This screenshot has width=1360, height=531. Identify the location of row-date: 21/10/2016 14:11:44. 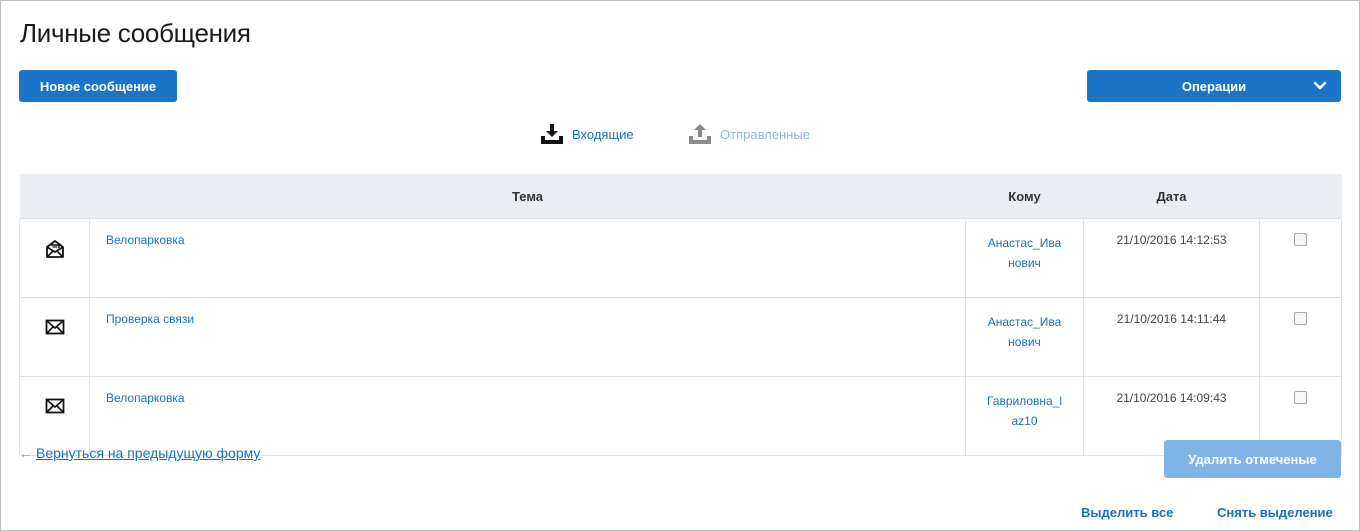
(1171, 337).